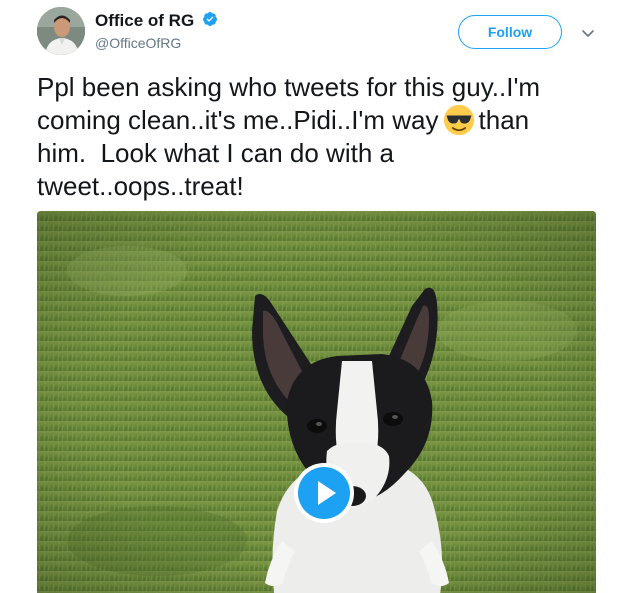 The image size is (637, 593). Describe the element at coordinates (140, 186) in the screenshot. I see `tweet-text-line: tweet..oops..treat!` at that location.